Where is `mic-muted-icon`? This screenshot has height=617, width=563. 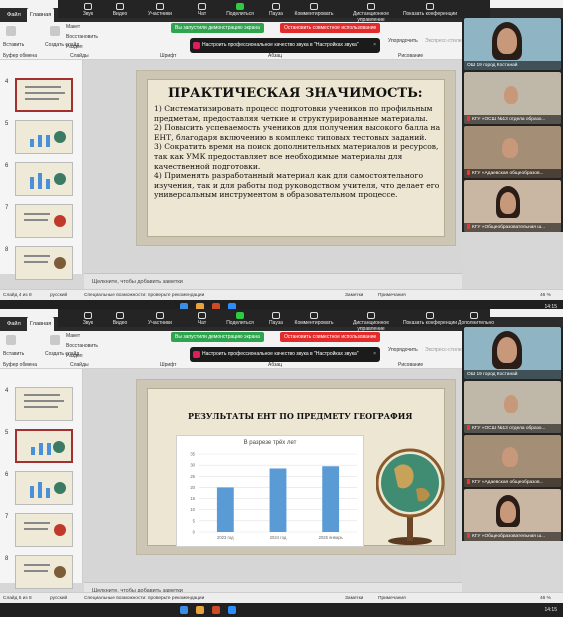 mic-muted-icon is located at coordinates (468, 119).